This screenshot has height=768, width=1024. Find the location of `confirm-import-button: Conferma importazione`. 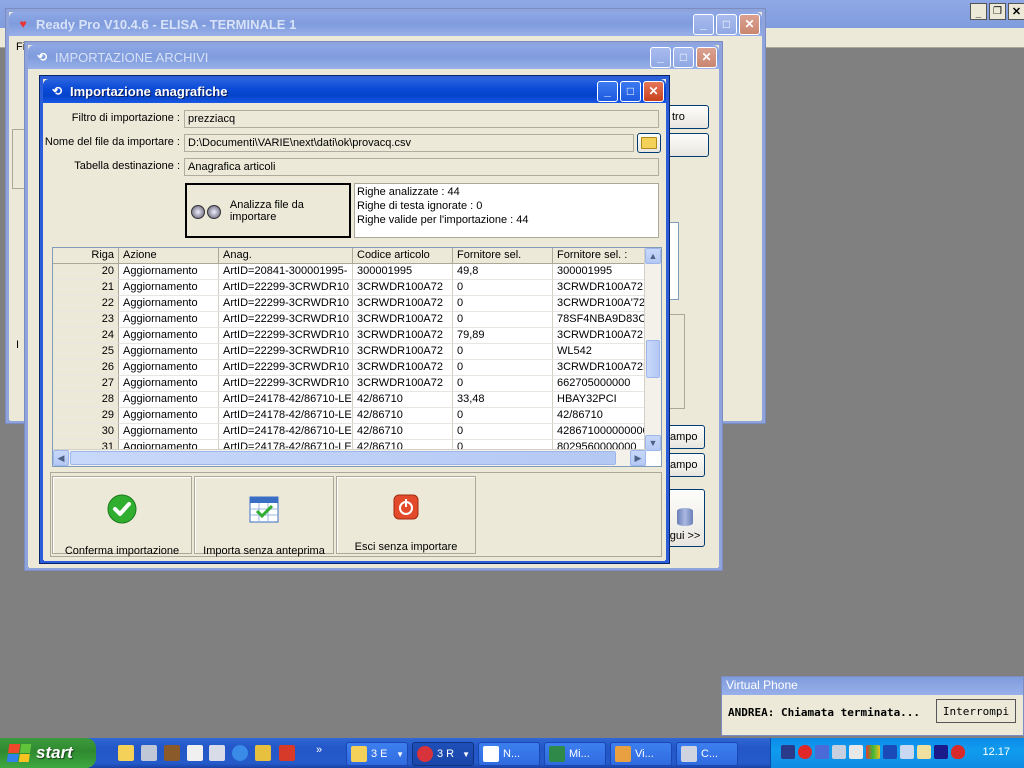

confirm-import-button: Conferma importazione is located at coordinates (122, 516).